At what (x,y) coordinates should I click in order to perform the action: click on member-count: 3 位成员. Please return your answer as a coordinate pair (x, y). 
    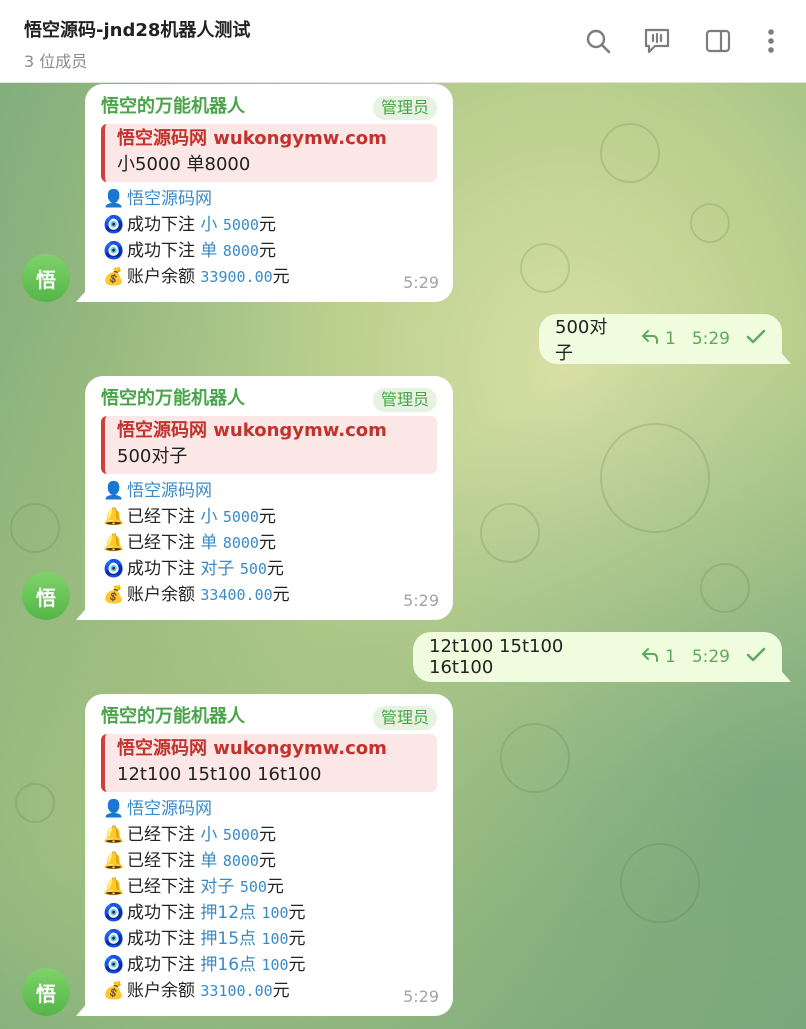
    Looking at the image, I should click on (55, 60).